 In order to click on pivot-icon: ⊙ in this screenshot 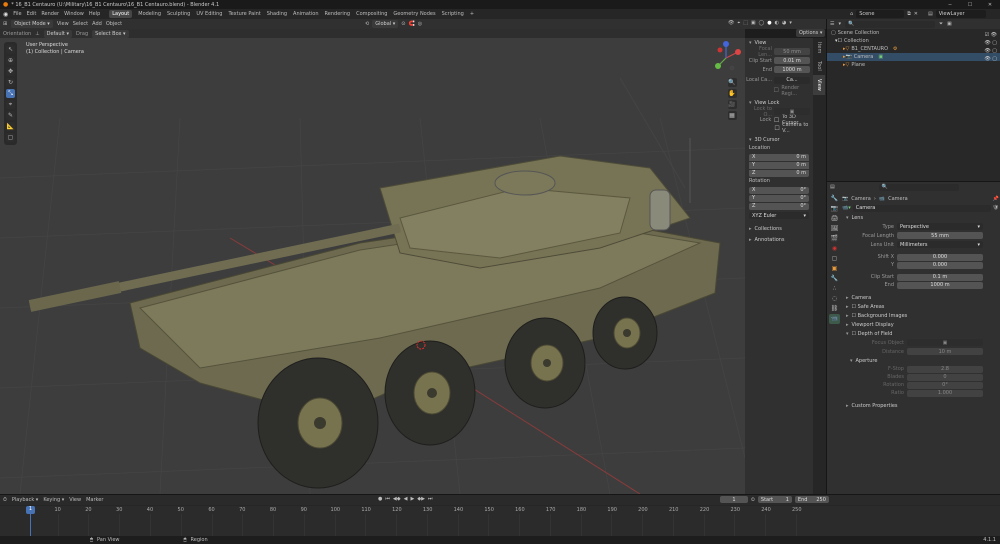, I will do `click(403, 24)`.